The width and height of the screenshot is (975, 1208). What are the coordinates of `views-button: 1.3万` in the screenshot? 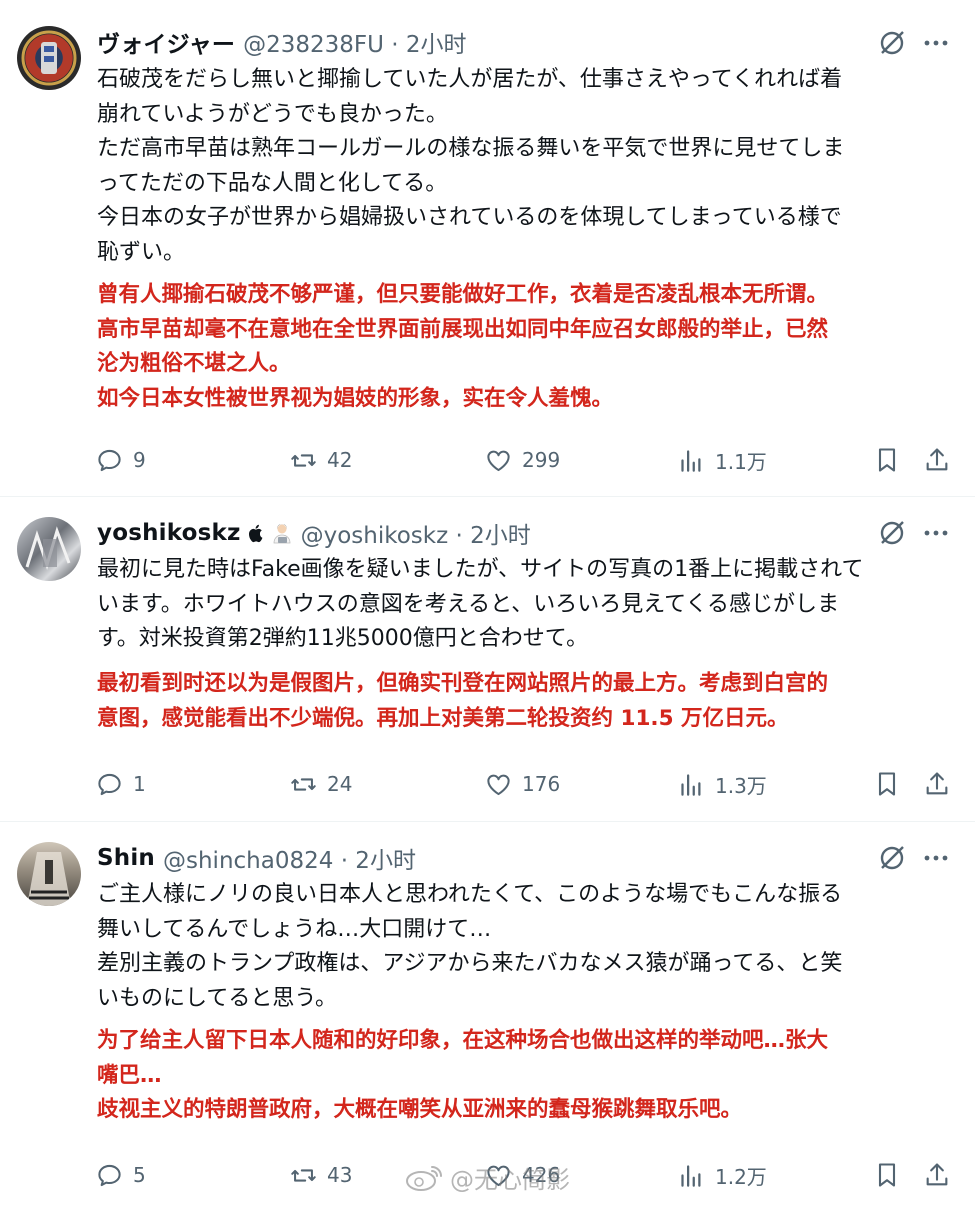 It's located at (722, 784).